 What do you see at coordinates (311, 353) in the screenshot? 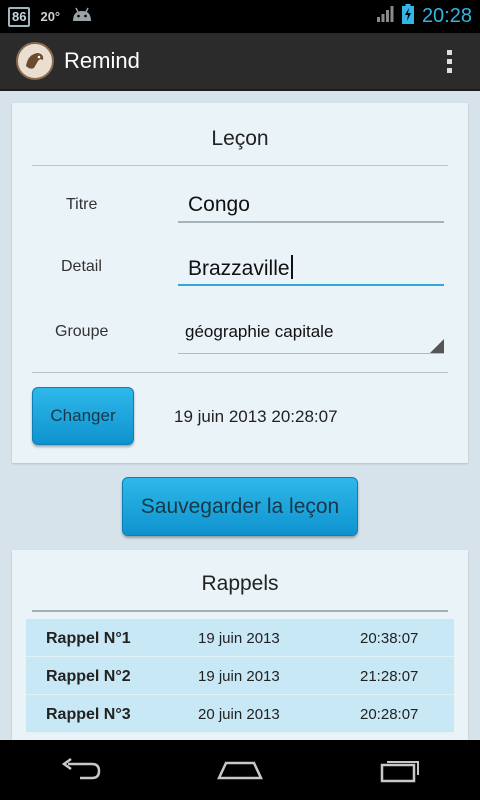
I see `groupe-spinner-underline` at bounding box center [311, 353].